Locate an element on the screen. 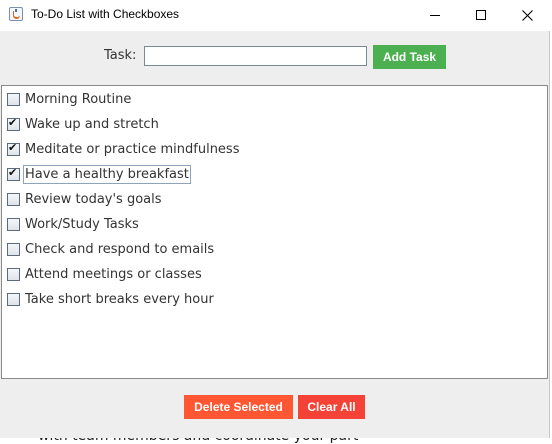 The image size is (552, 444). maximize-button is located at coordinates (481, 15).